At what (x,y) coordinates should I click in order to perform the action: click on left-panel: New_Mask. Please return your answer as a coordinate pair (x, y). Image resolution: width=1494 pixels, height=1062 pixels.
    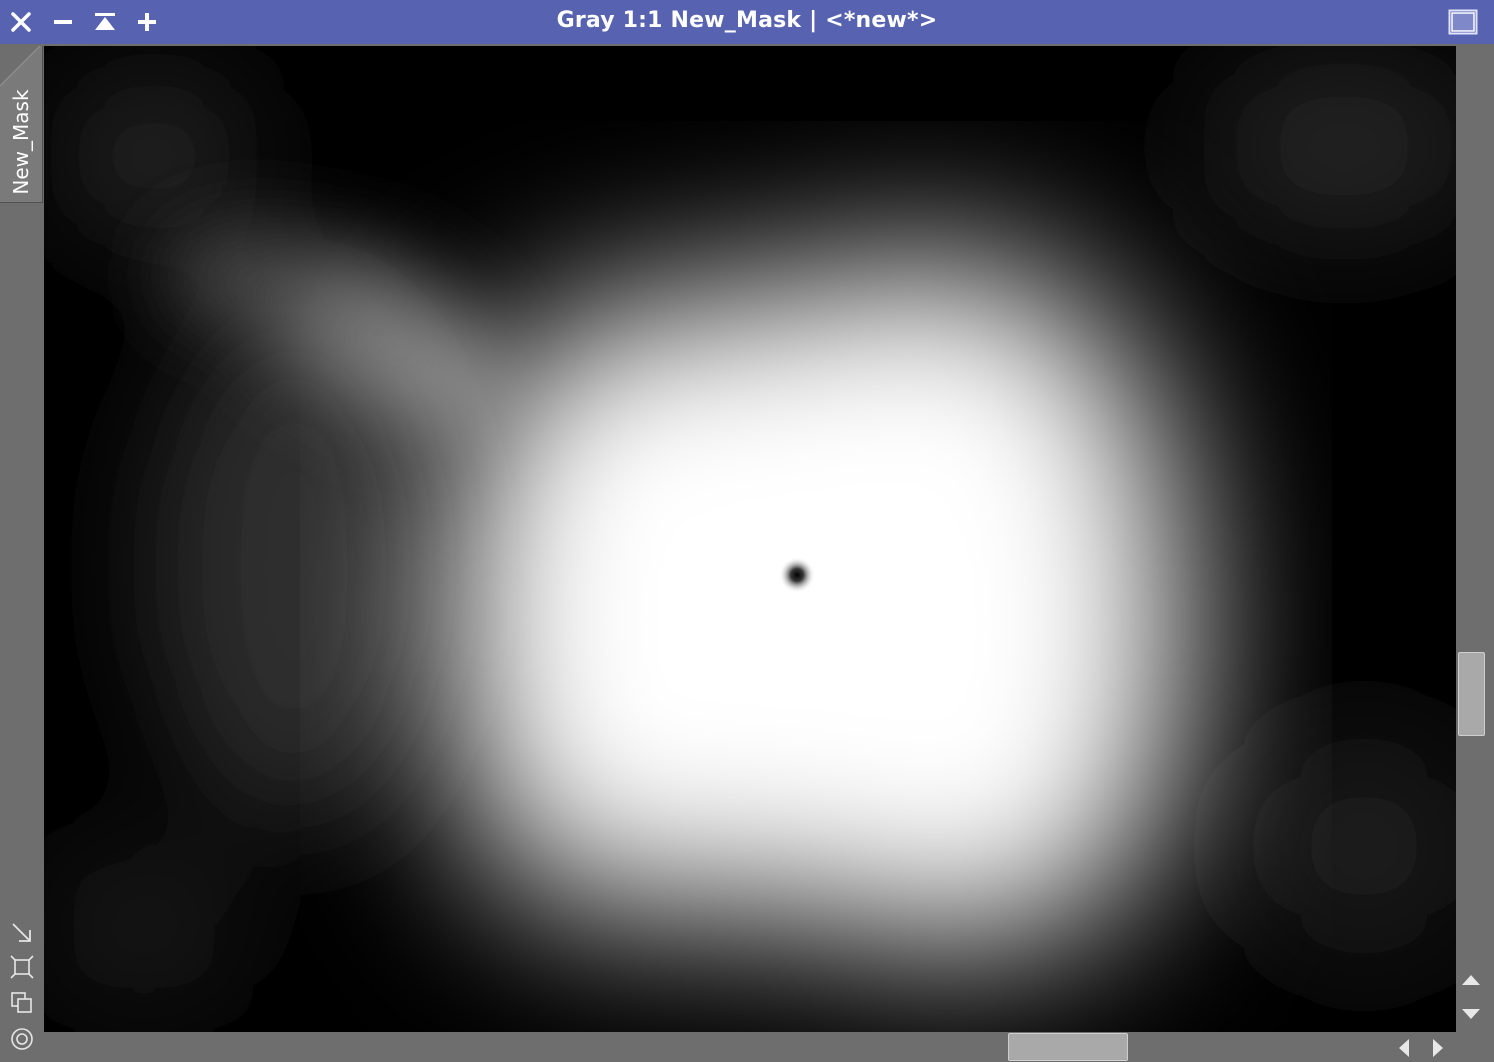
    Looking at the image, I should click on (22, 554).